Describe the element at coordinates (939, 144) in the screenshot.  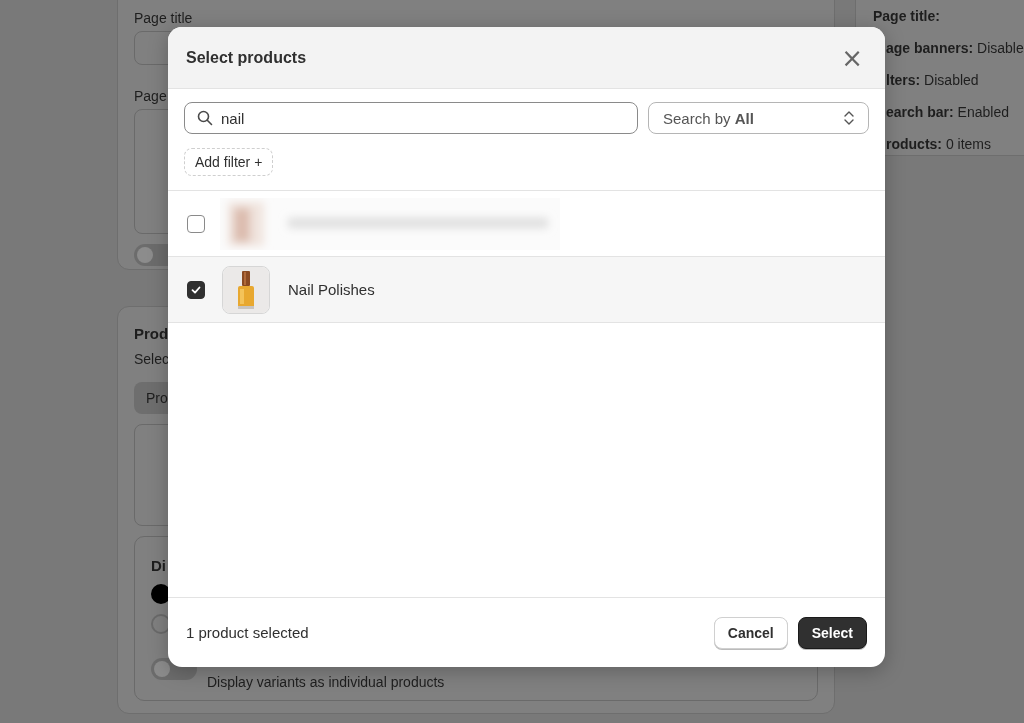
I see `summary-line: roducts: 0 items` at that location.